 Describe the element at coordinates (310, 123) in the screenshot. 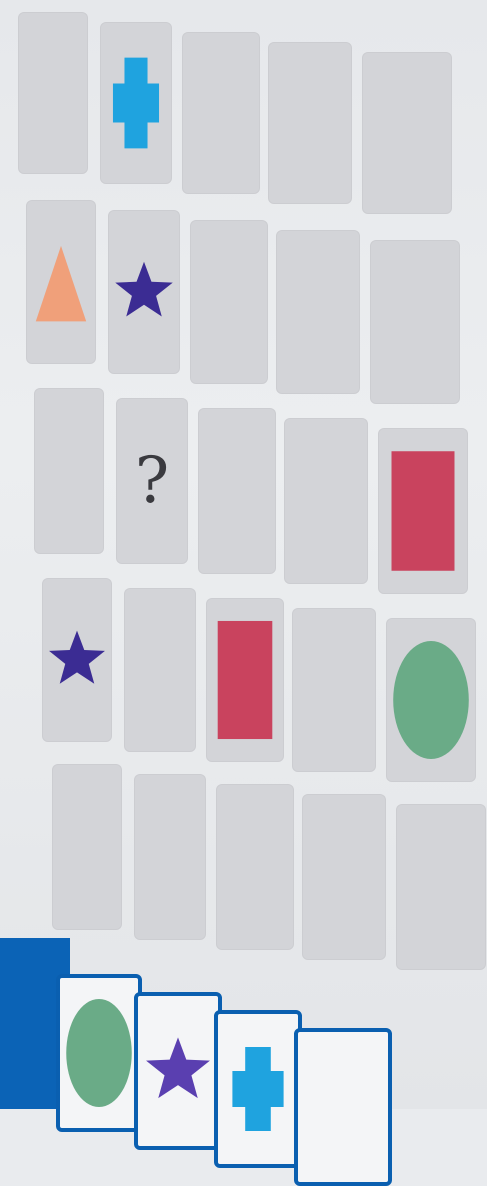

I see `cell-r0-c3` at that location.